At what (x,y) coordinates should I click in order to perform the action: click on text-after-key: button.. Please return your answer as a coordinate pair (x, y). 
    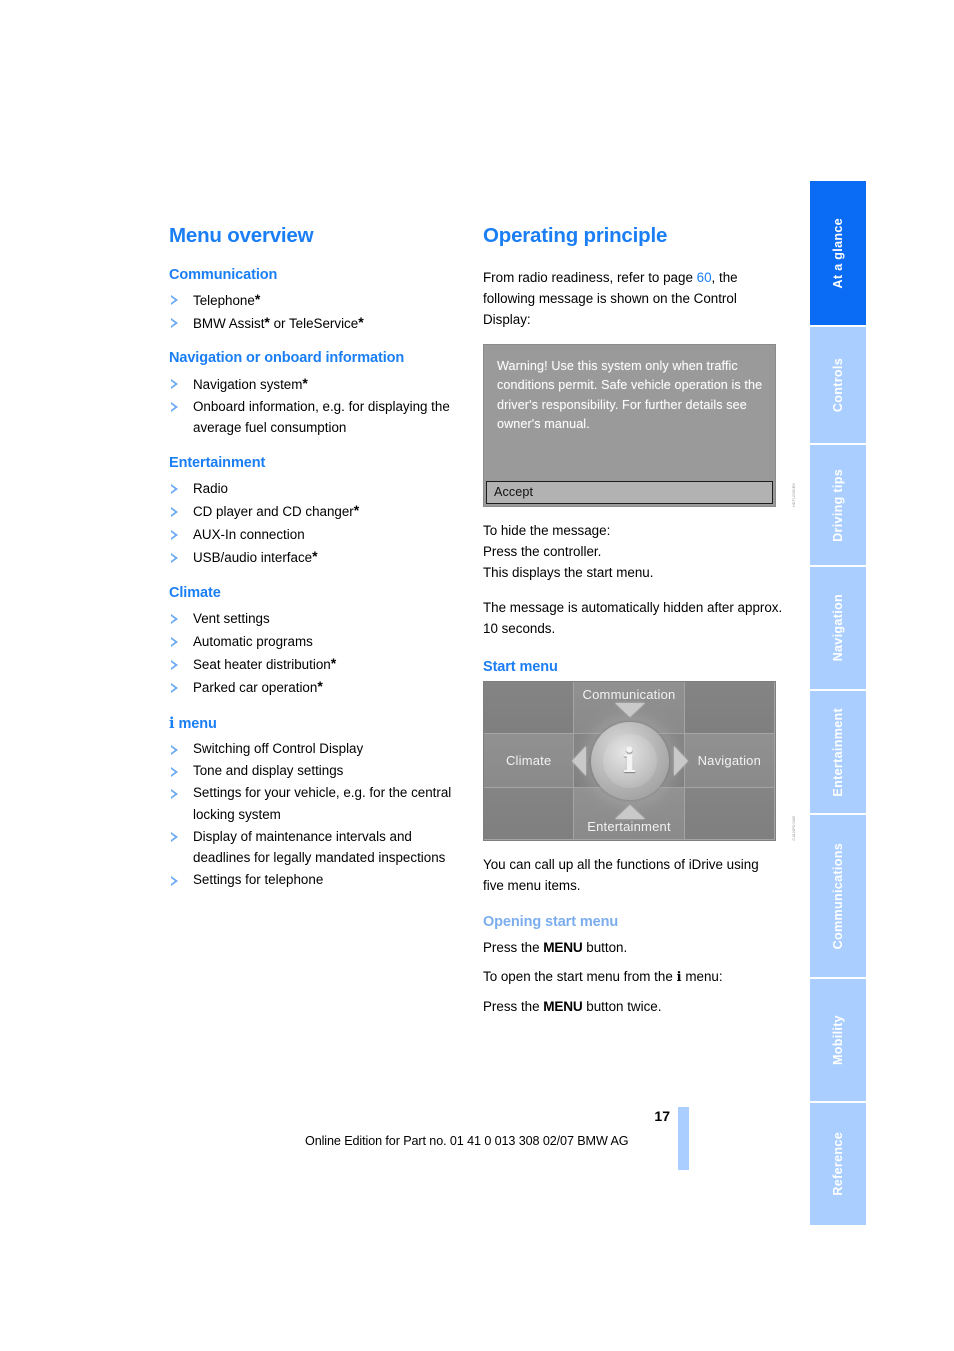
    Looking at the image, I should click on (605, 948).